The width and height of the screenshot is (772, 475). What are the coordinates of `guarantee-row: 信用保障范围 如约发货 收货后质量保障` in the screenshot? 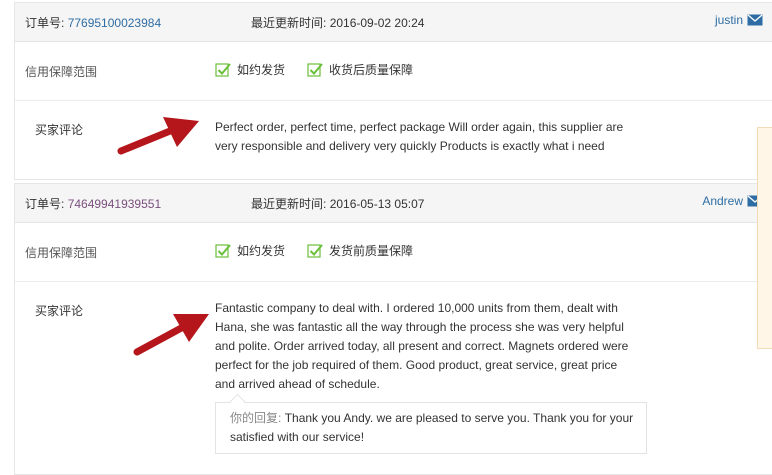 It's located at (393, 71).